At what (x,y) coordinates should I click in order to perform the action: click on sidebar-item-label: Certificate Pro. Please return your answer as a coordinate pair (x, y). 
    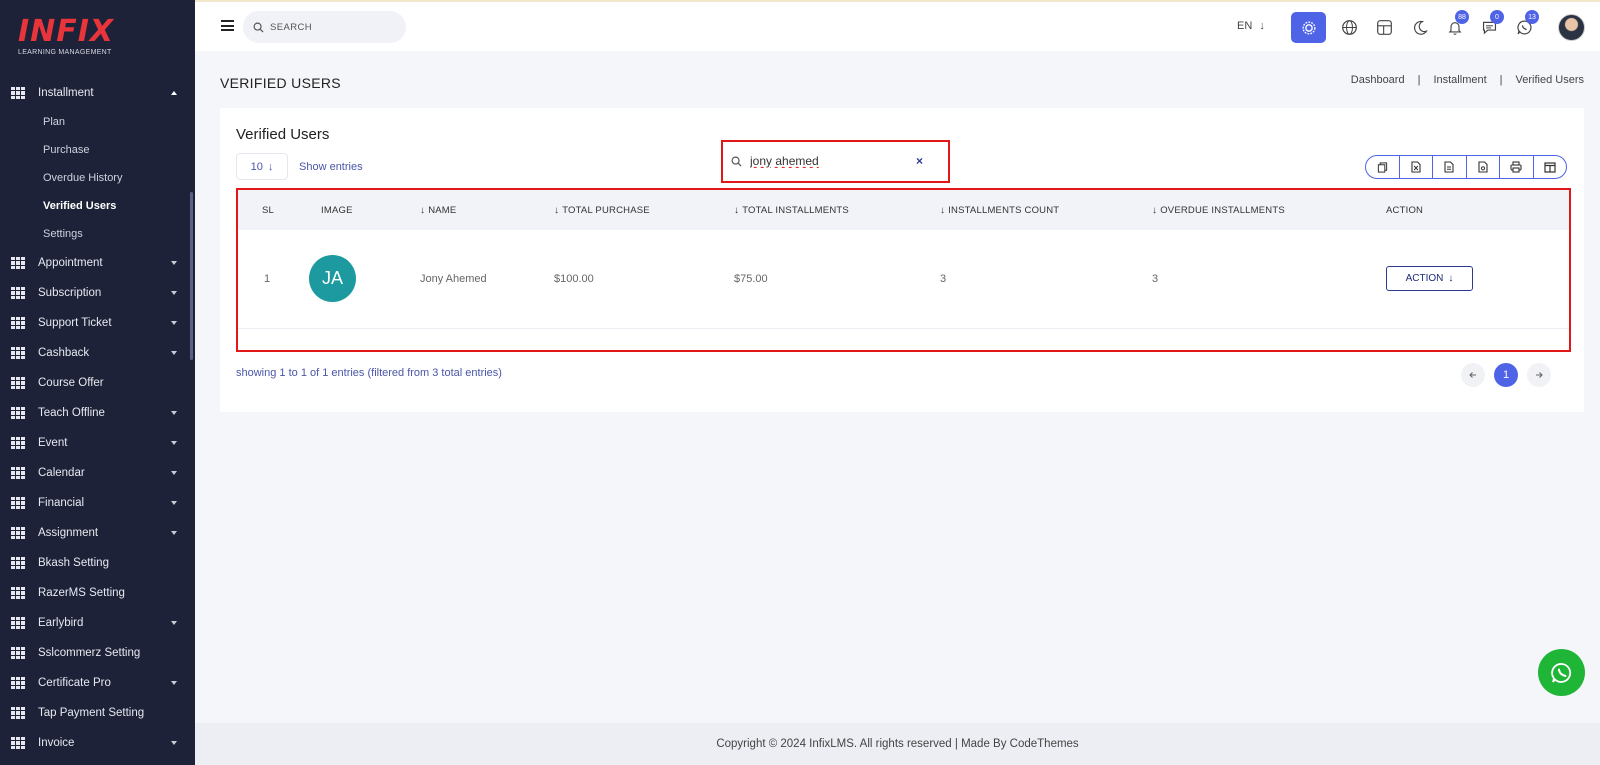
    Looking at the image, I should click on (74, 683).